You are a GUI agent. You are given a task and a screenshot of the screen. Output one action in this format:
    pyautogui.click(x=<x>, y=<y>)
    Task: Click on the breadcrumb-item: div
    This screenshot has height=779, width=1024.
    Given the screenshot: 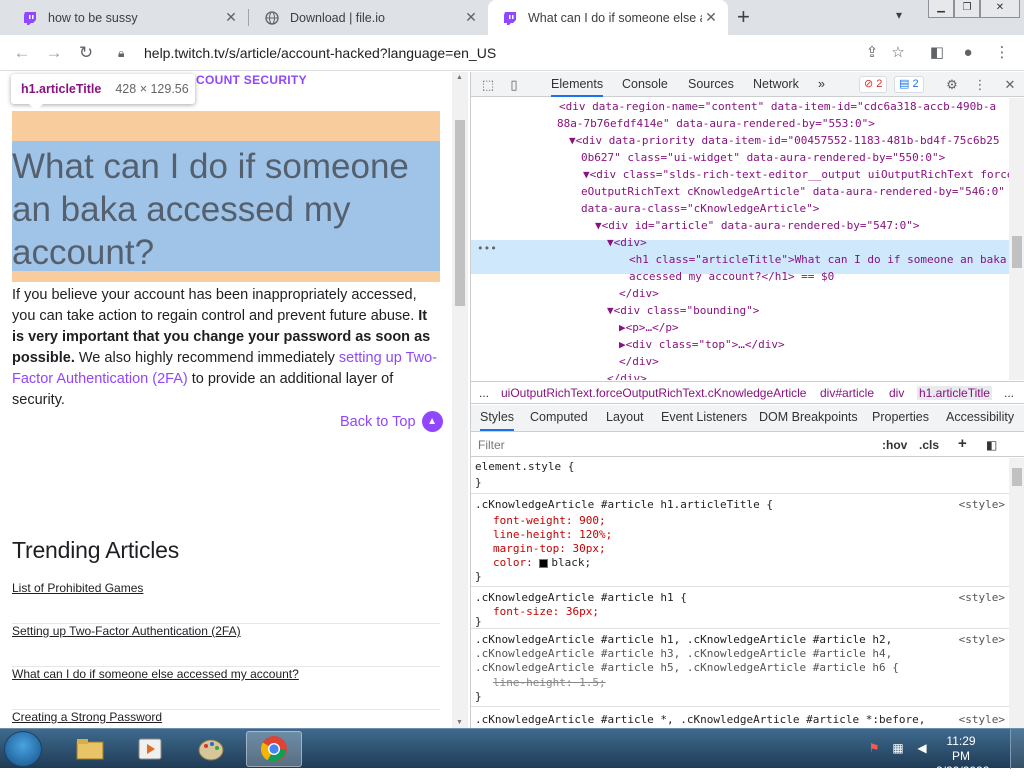 What is the action you would take?
    pyautogui.click(x=896, y=393)
    